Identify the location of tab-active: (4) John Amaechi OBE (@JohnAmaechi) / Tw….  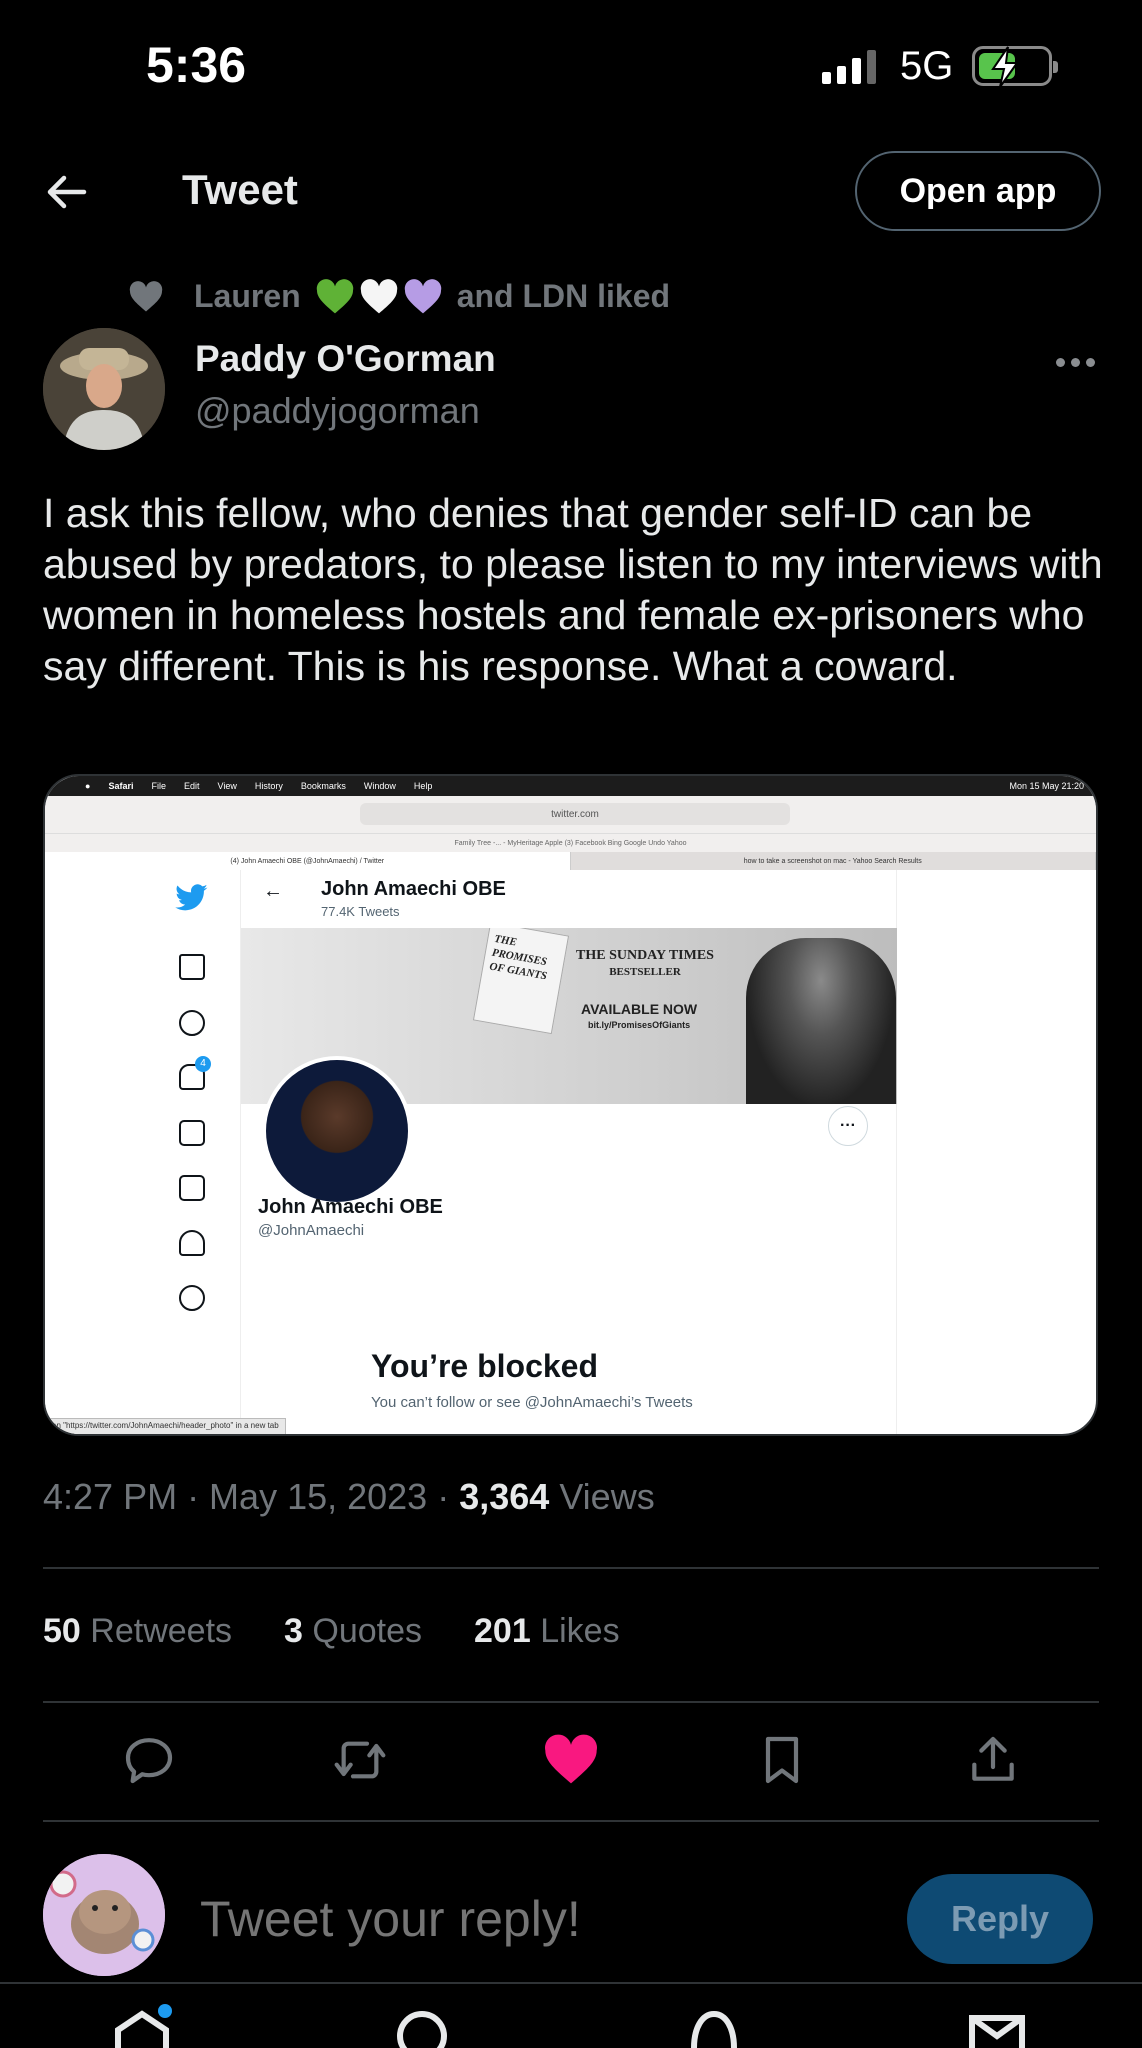
(308, 861).